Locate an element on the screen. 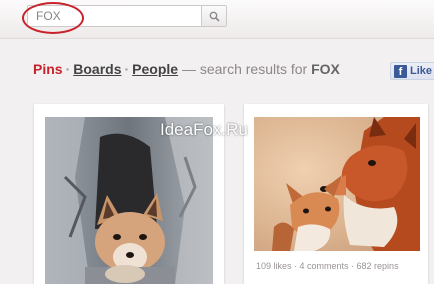 The height and width of the screenshot is (284, 434). search-icon is located at coordinates (214, 16).